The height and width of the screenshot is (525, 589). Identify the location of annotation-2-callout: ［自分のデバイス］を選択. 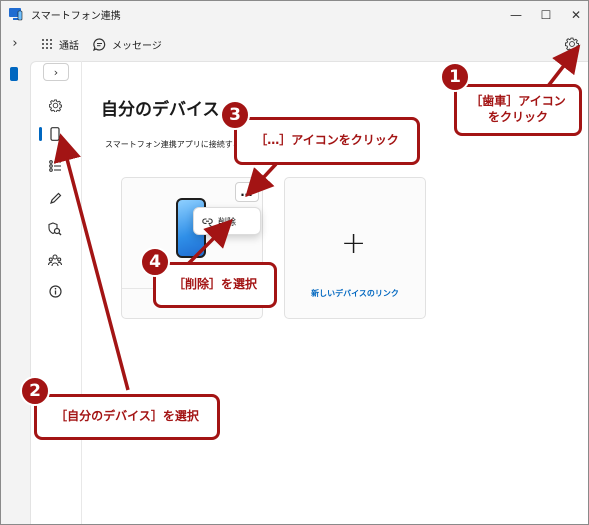
(127, 417).